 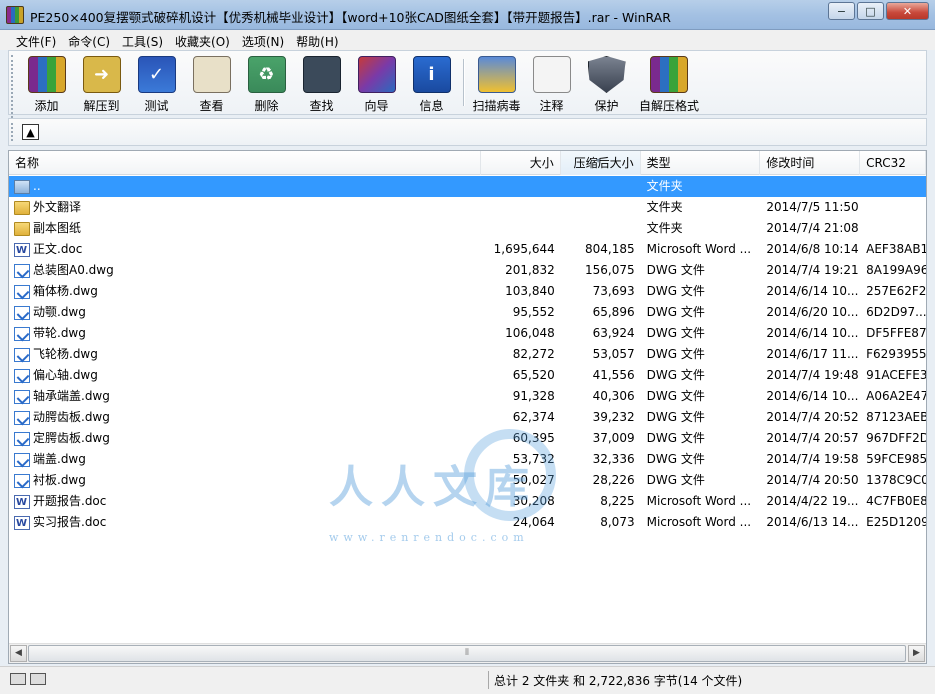 What do you see at coordinates (467, 207) in the screenshot?
I see `file-row: 外文翻译 文件夹 2014/7/5 11:50` at bounding box center [467, 207].